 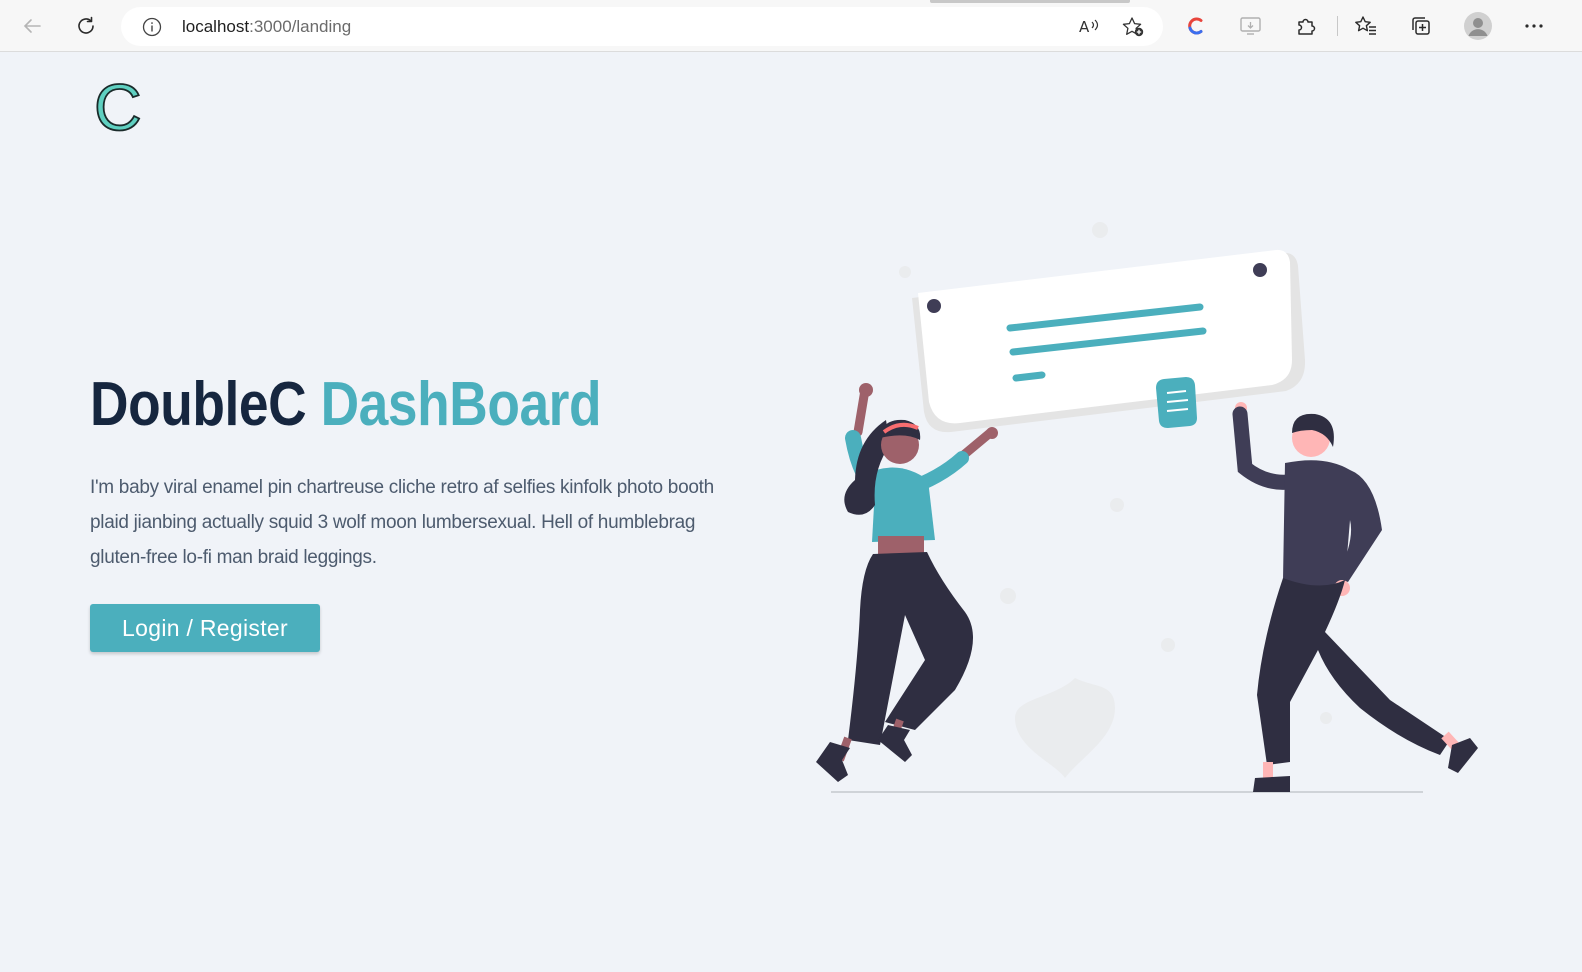 What do you see at coordinates (1355, 597) in the screenshot?
I see `man-figure` at bounding box center [1355, 597].